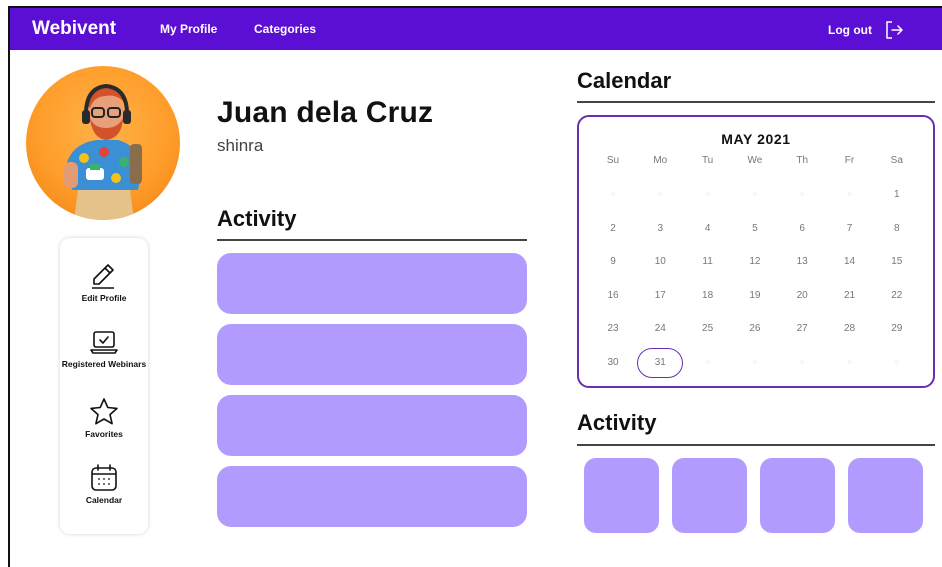 This screenshot has width=942, height=567. I want to click on profile-name: Juan dela Cruz, so click(325, 112).